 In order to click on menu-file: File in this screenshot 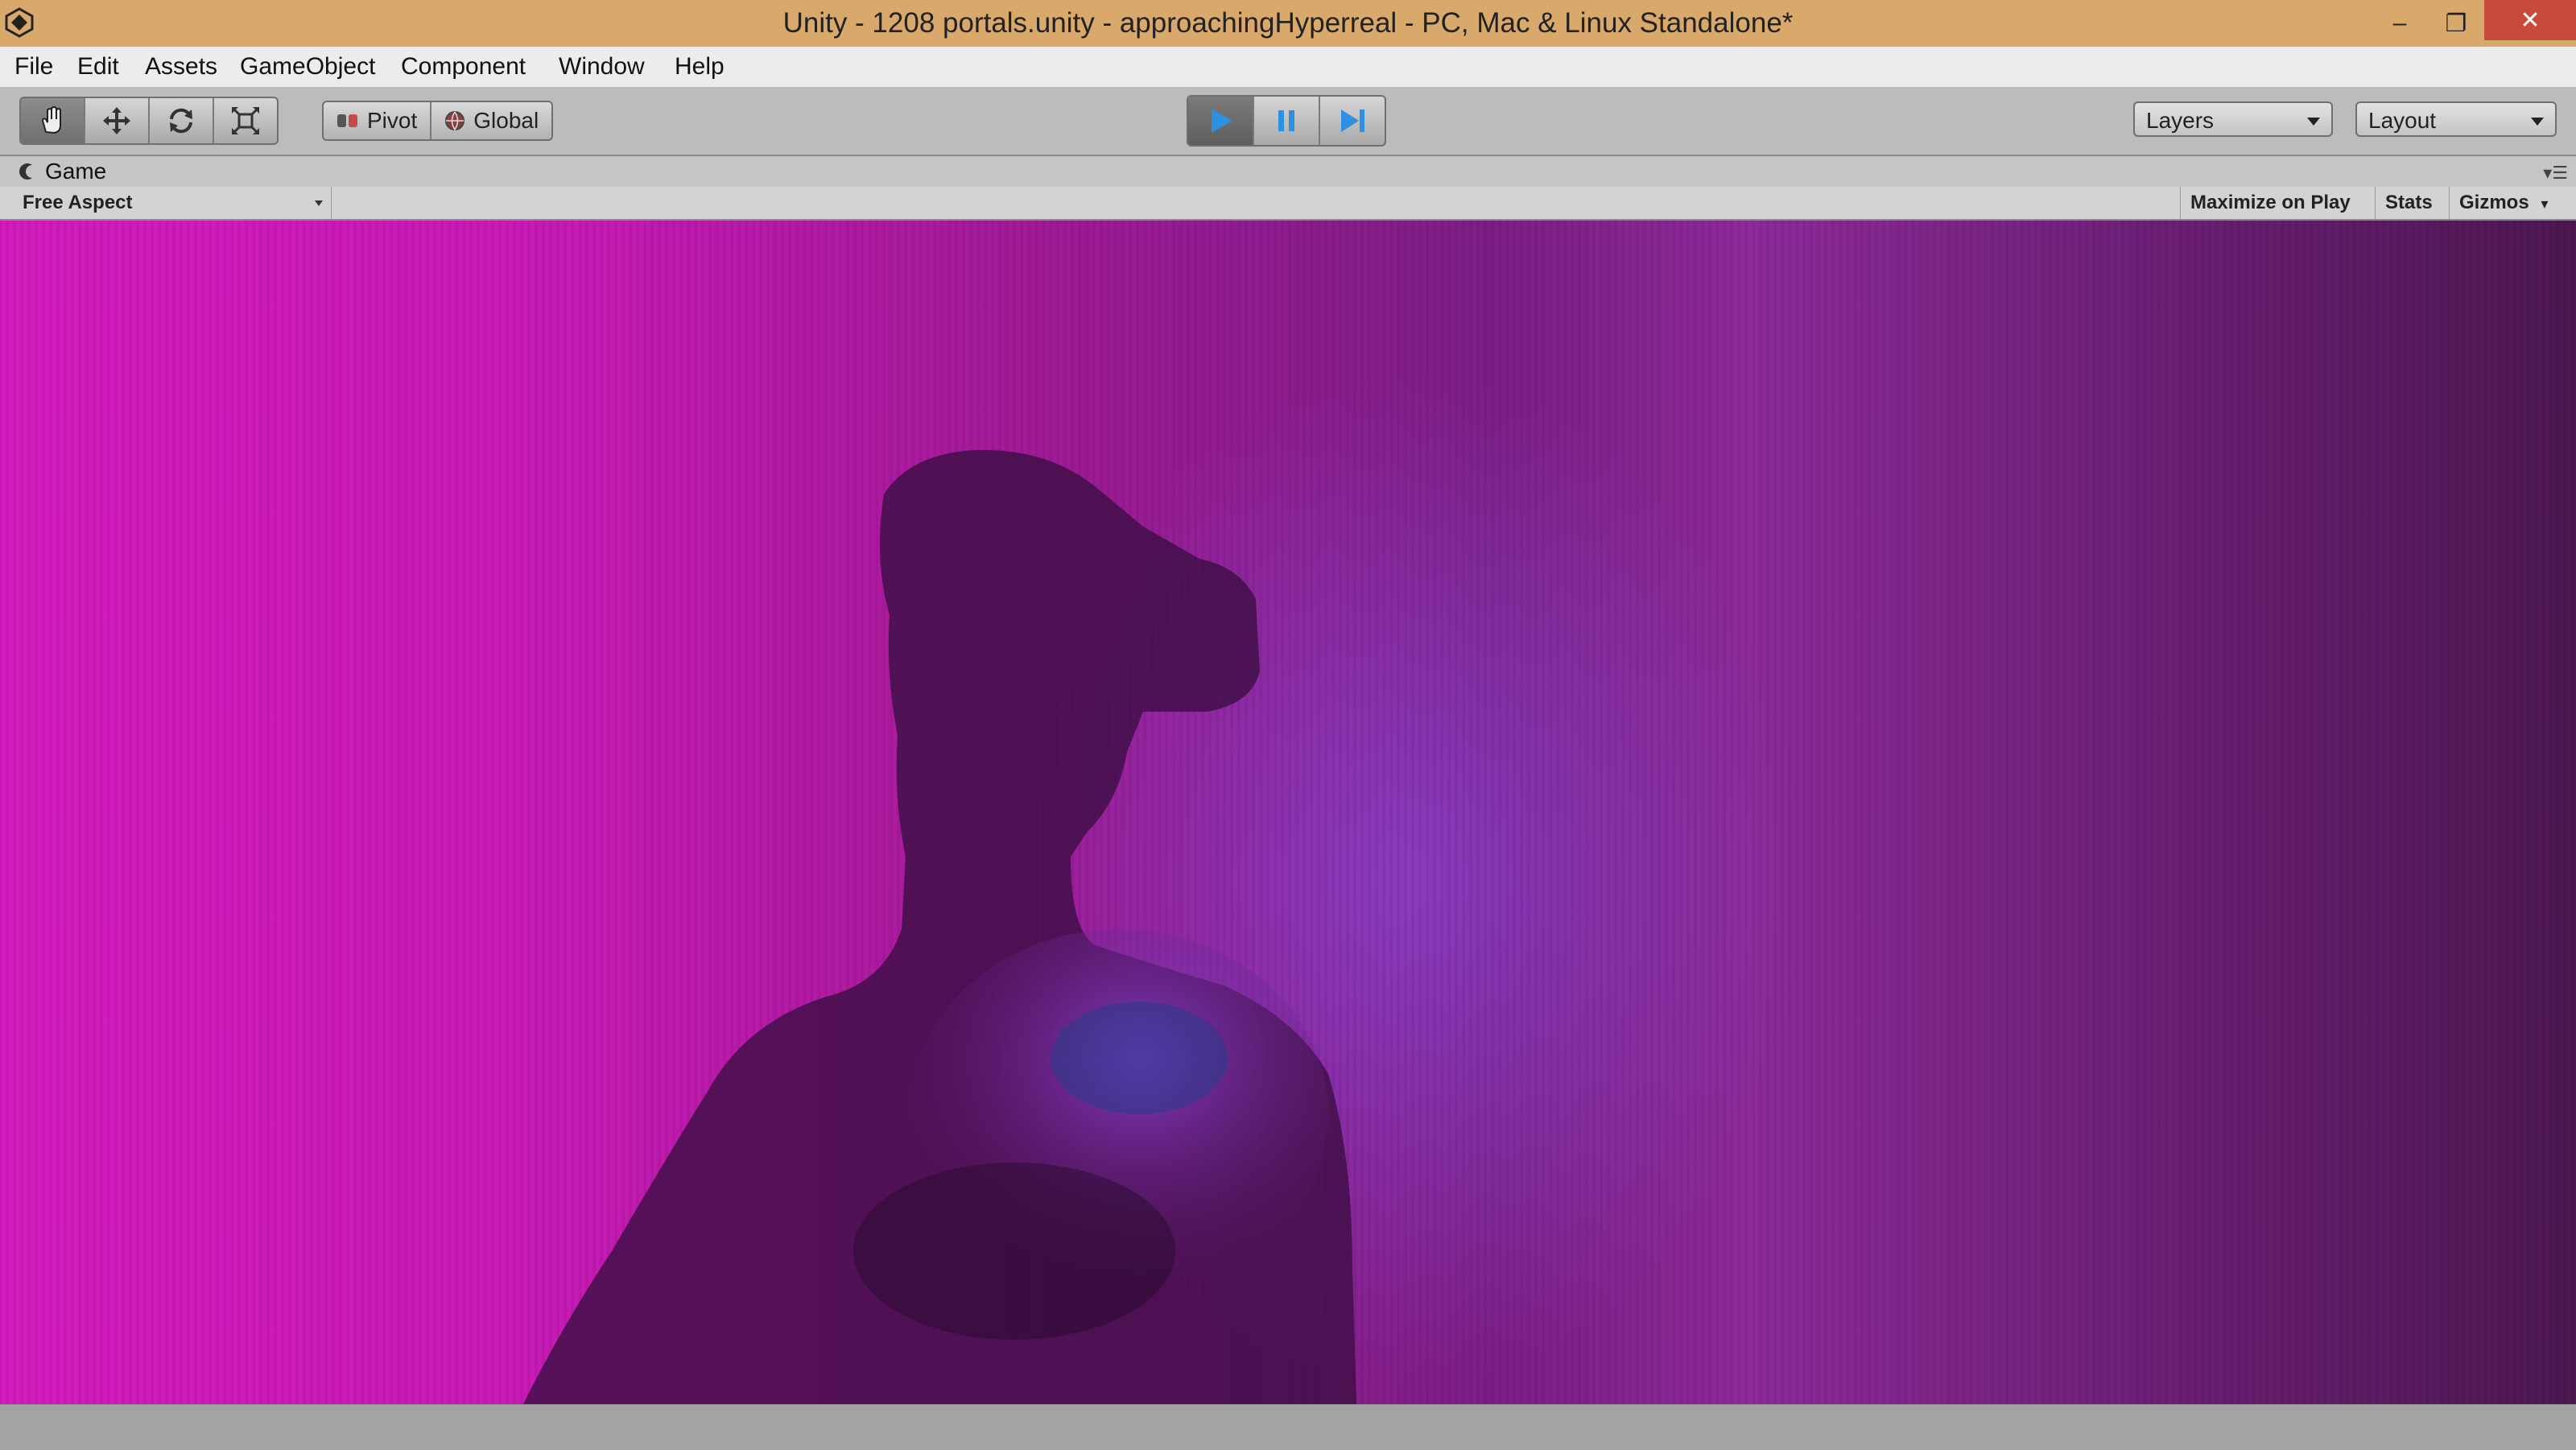, I will do `click(33, 67)`.